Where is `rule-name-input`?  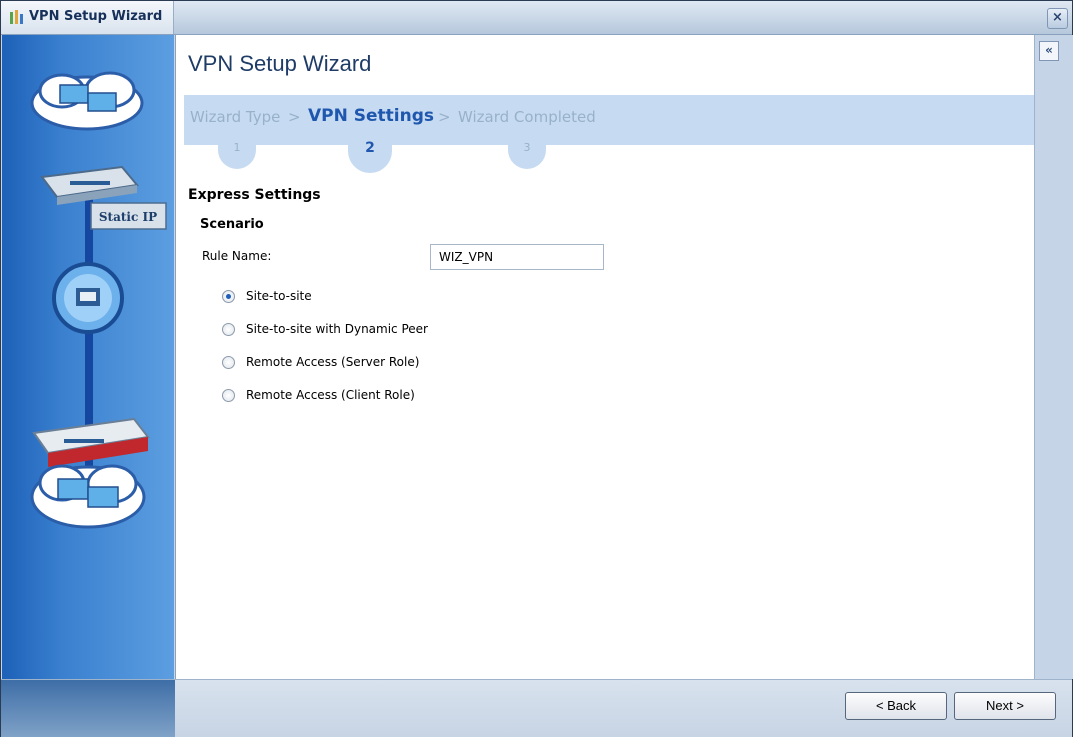 rule-name-input is located at coordinates (517, 257).